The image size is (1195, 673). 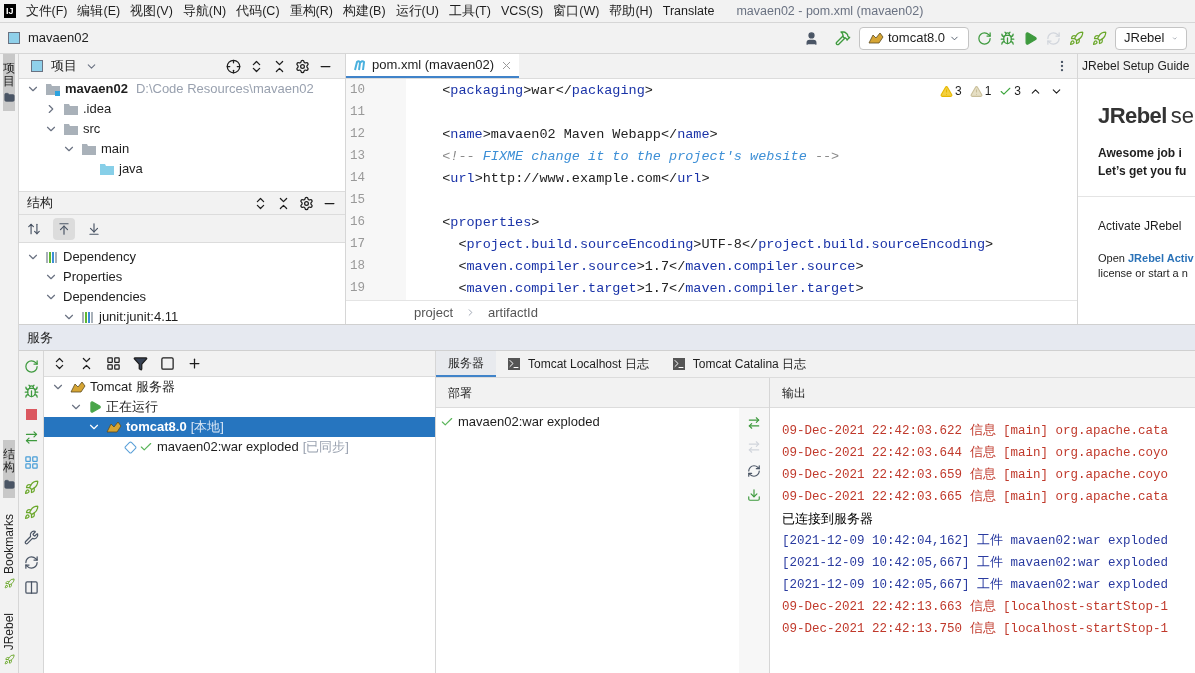 I want to click on menu-item: Translate, so click(x=688, y=11).